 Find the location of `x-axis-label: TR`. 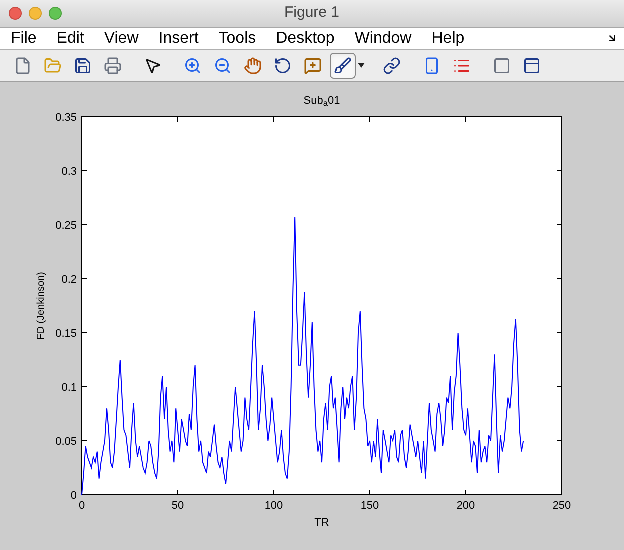

x-axis-label: TR is located at coordinates (322, 523).